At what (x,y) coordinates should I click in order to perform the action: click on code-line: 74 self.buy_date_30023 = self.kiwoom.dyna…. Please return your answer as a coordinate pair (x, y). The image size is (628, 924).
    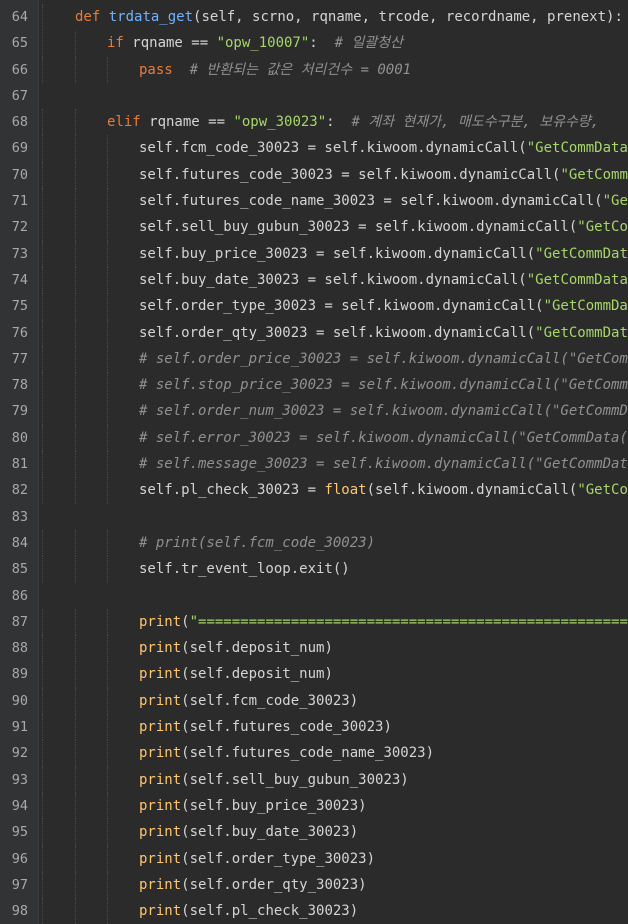
    Looking at the image, I should click on (314, 280).